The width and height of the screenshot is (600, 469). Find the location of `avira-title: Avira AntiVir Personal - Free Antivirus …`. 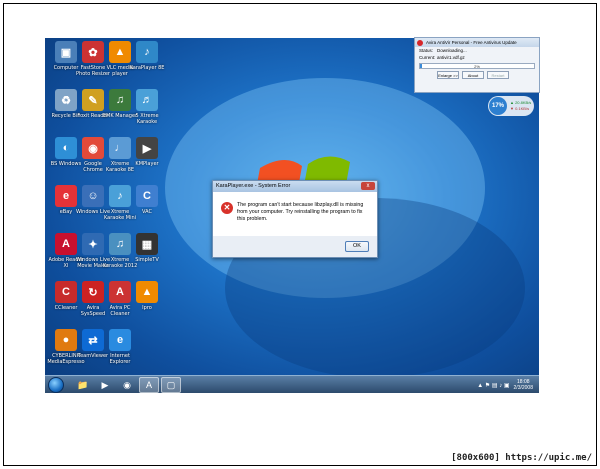

avira-title: Avira AntiVir Personal - Free Antivirus … is located at coordinates (471, 42).